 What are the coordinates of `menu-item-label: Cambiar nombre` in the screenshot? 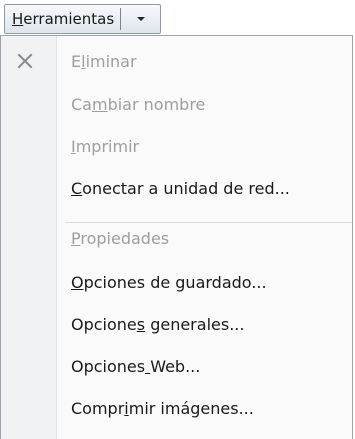 It's located at (138, 104).